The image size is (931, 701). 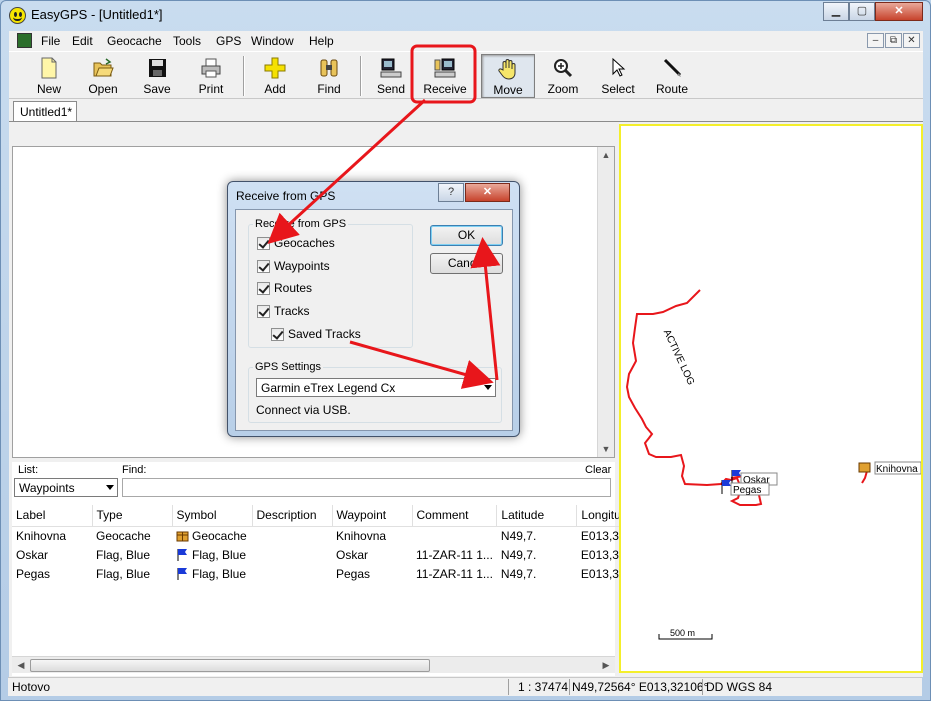 I want to click on column-label: Label, so click(x=52, y=516).